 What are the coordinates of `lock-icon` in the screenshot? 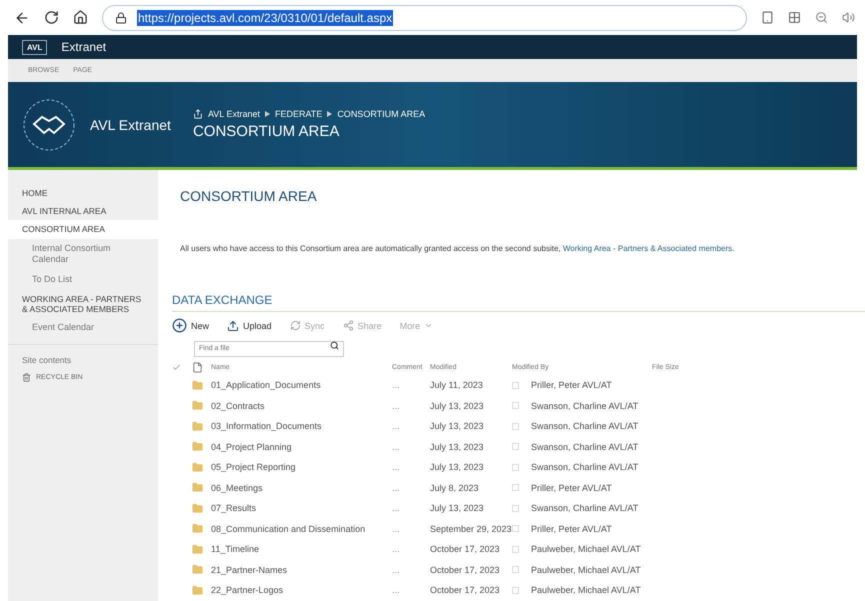 It's located at (121, 18).